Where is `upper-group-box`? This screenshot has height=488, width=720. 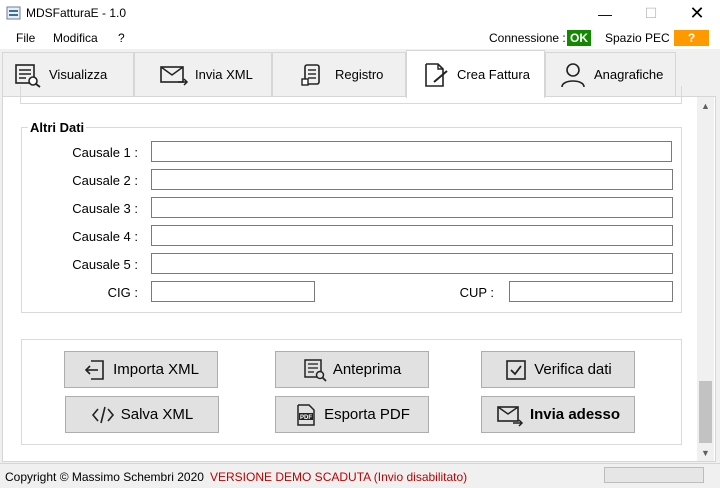 upper-group-box is located at coordinates (351, 95).